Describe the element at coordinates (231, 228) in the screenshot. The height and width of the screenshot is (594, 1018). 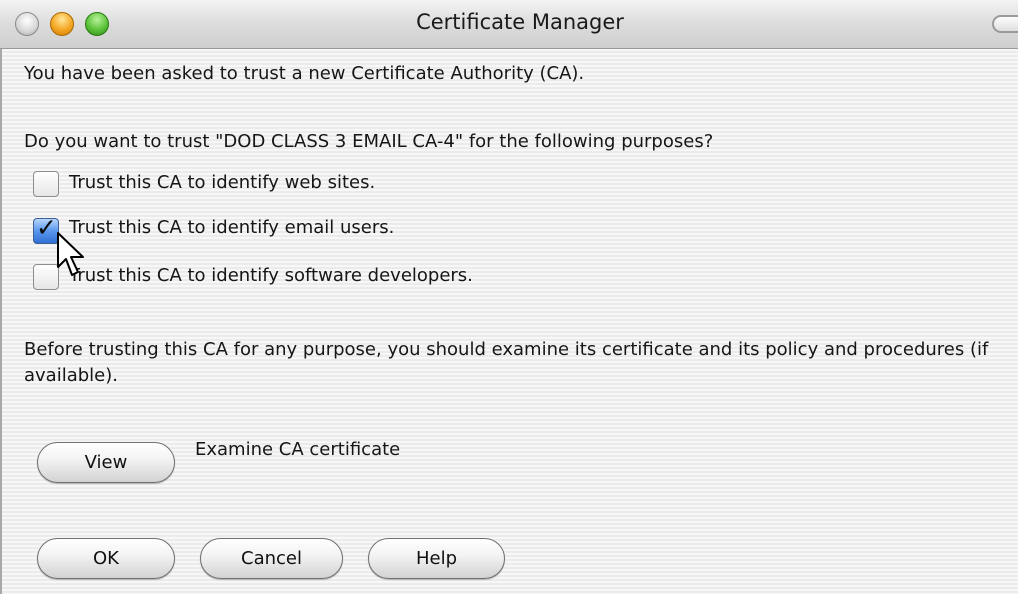
I see `email-users-option-label: Trust this CA to identify email users.` at that location.